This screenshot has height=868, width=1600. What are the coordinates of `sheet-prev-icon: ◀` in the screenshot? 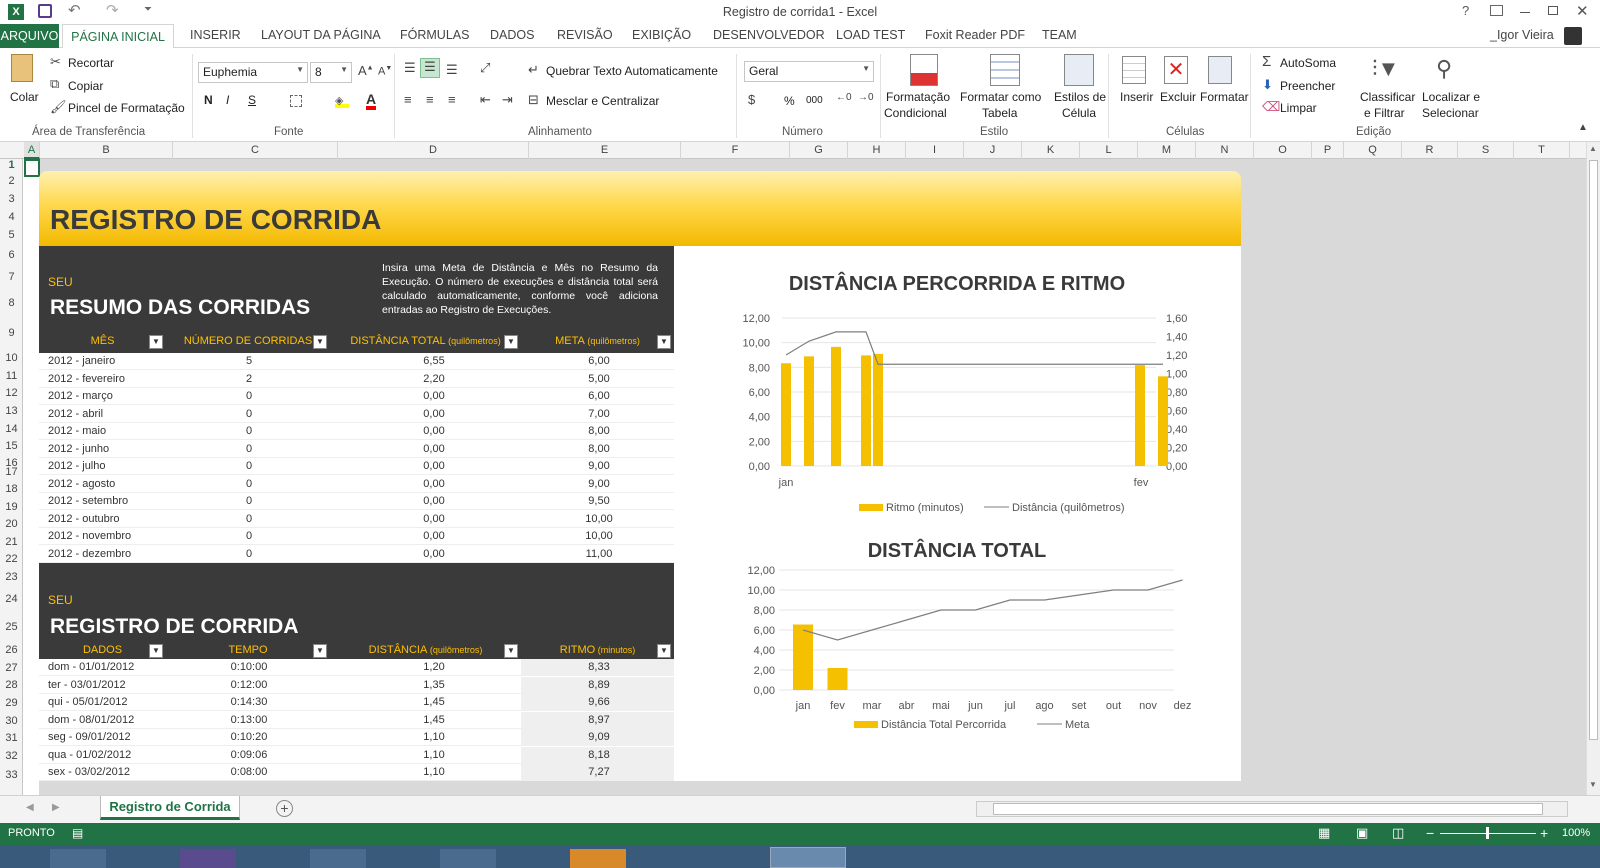 It's located at (30, 807).